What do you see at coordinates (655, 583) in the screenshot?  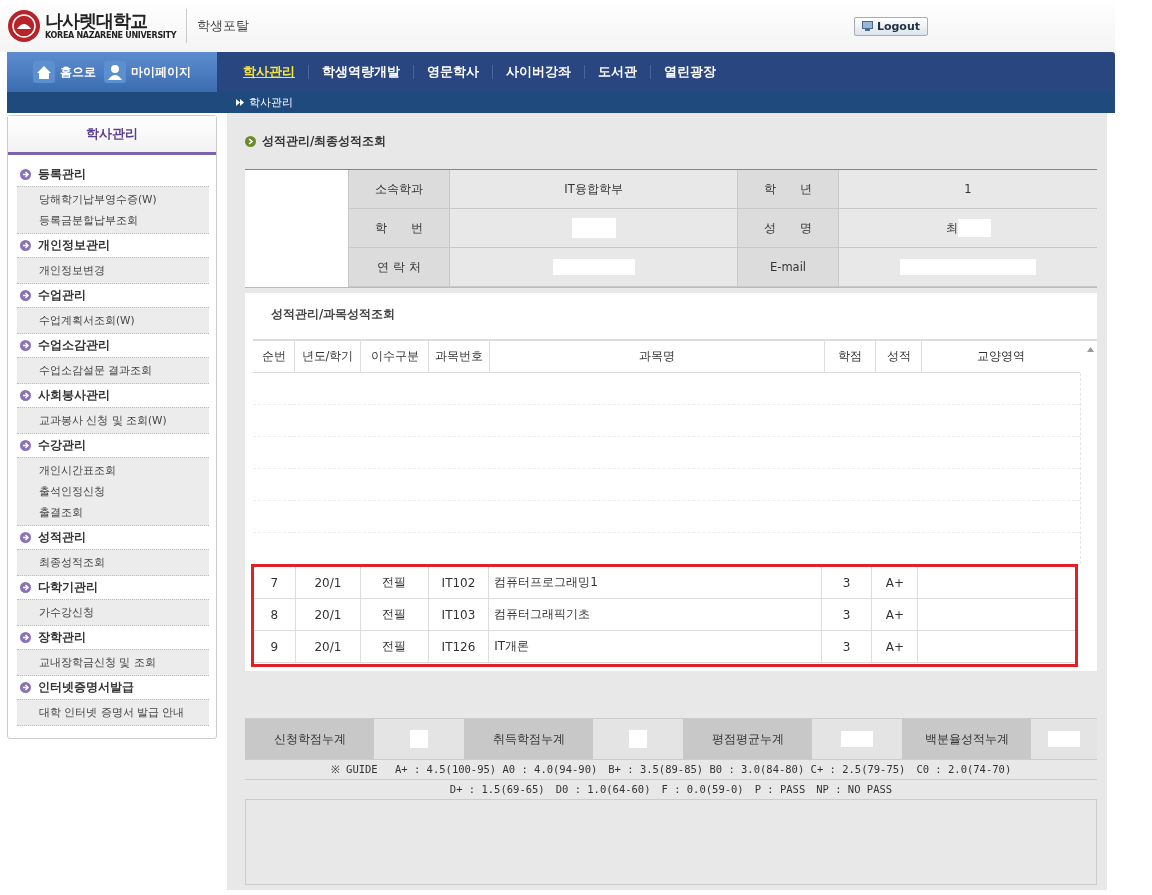 I see `table-cell: 컴퓨터프로그래밍1` at bounding box center [655, 583].